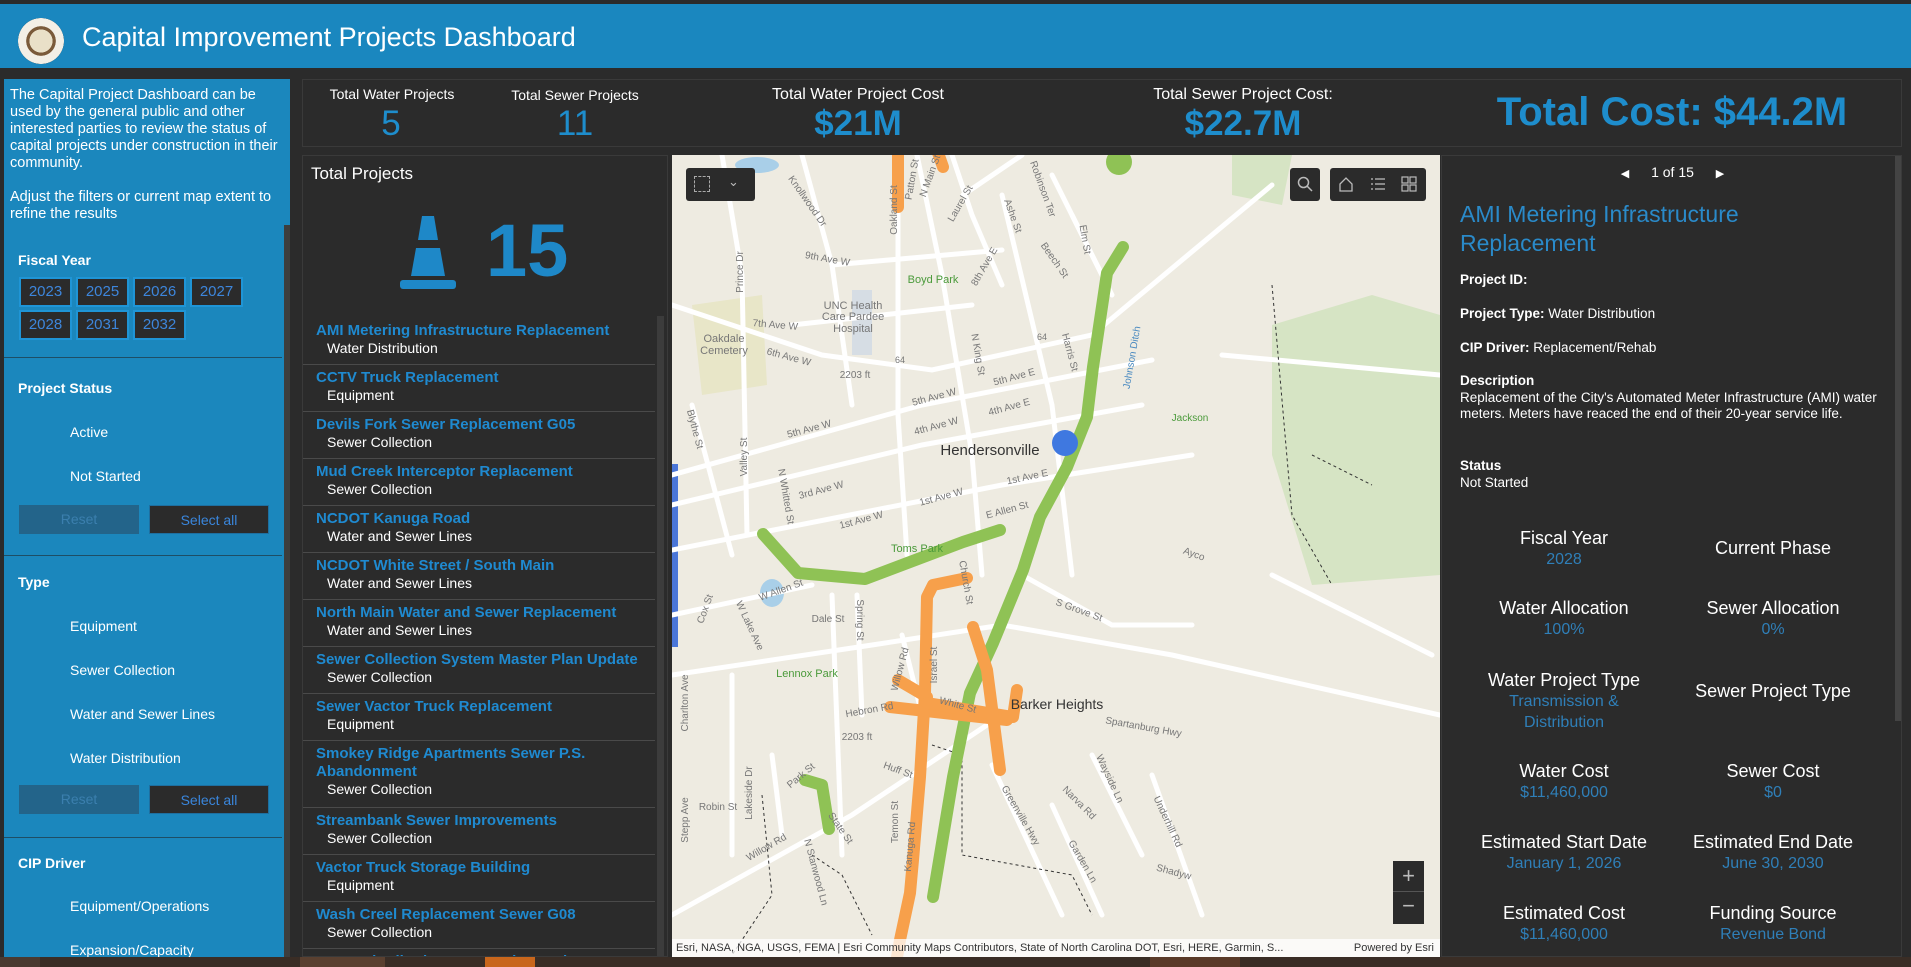 This screenshot has width=1911, height=967. Describe the element at coordinates (1065, 443) in the screenshot. I see `project-point` at that location.